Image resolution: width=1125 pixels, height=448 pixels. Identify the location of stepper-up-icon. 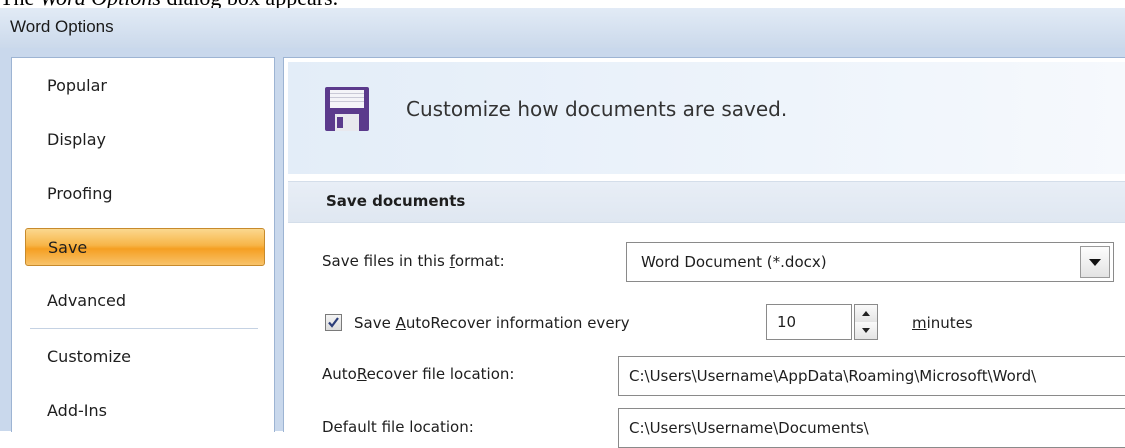
(866, 314).